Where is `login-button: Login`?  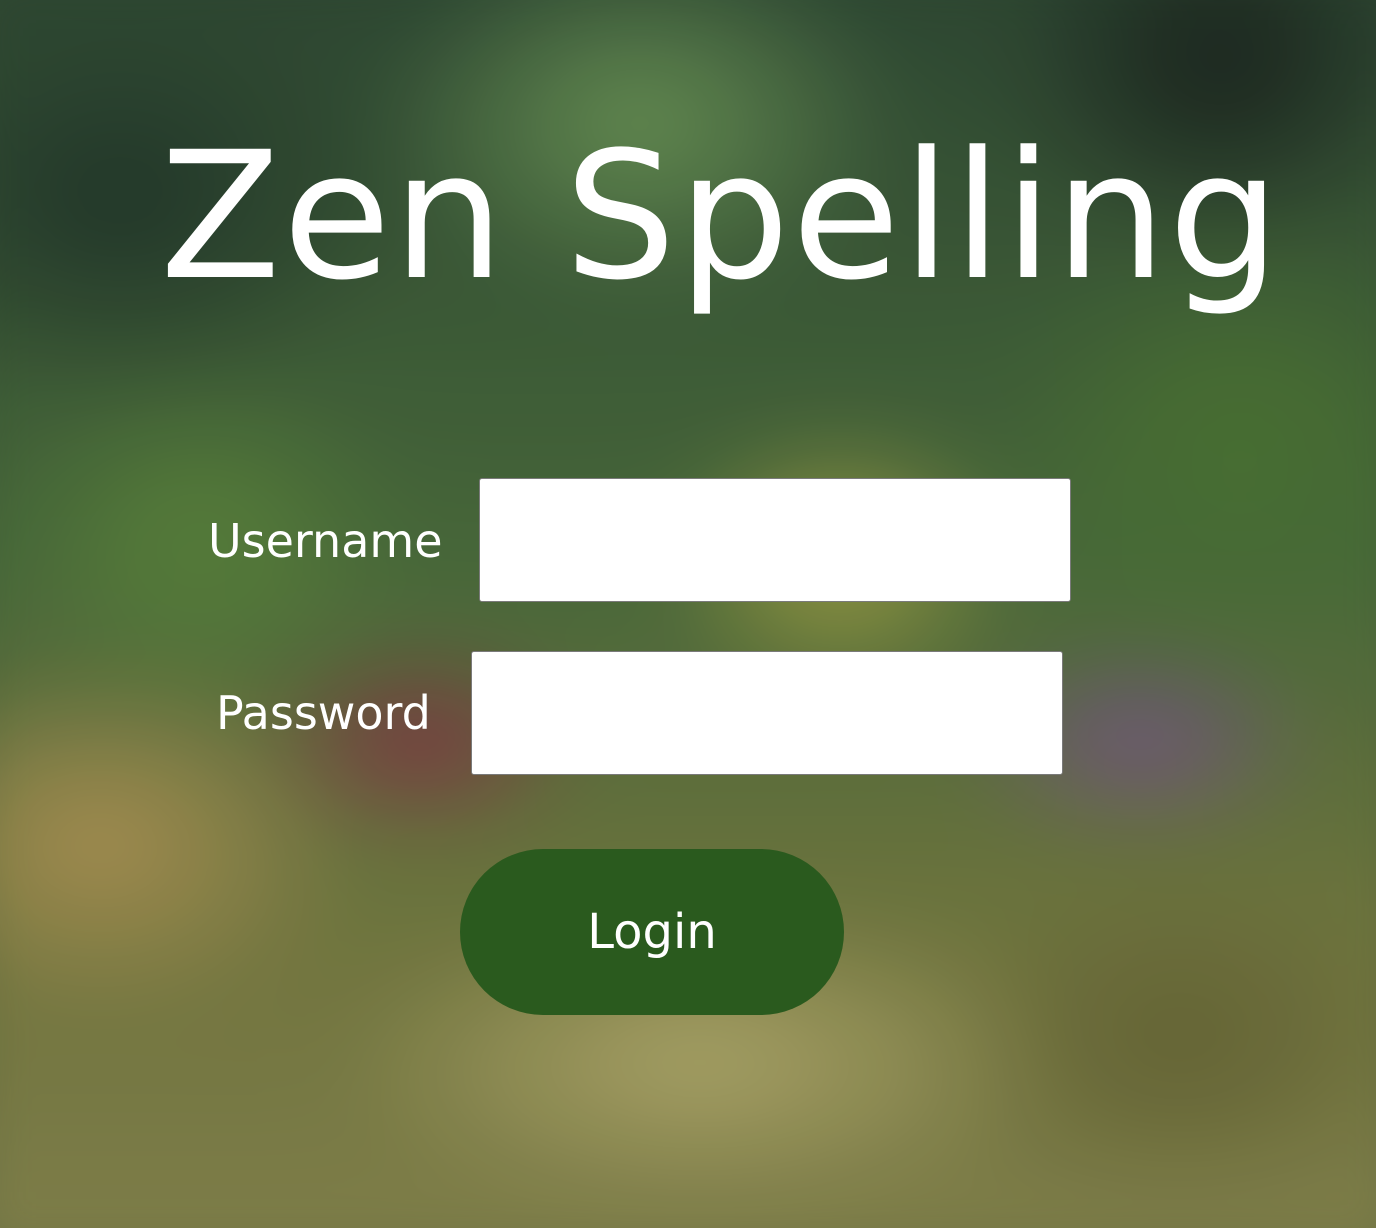 login-button: Login is located at coordinates (652, 932).